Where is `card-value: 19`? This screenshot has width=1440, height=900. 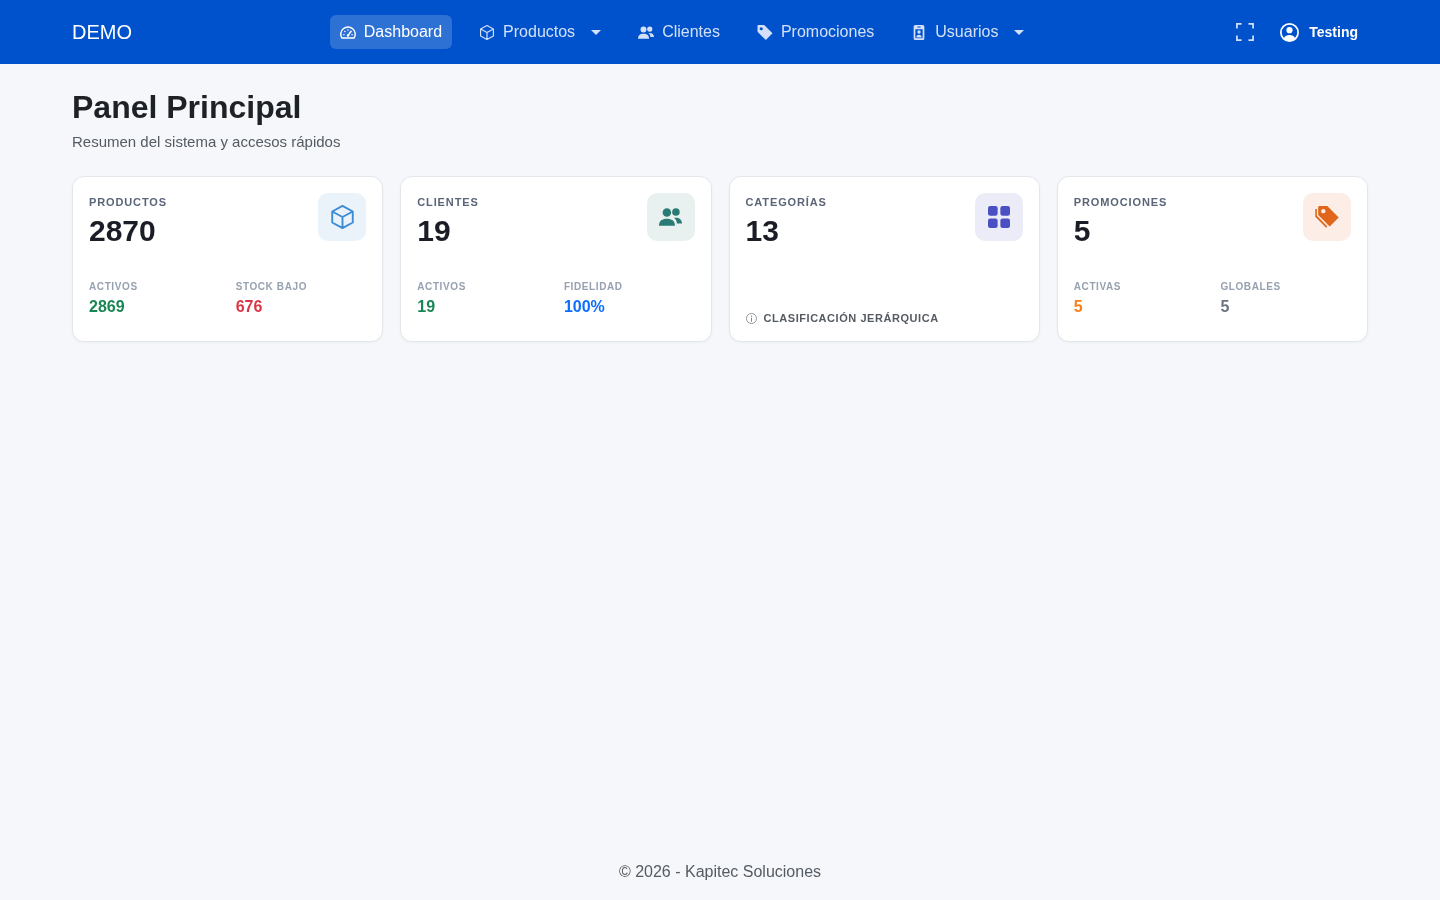 card-value: 19 is located at coordinates (434, 231).